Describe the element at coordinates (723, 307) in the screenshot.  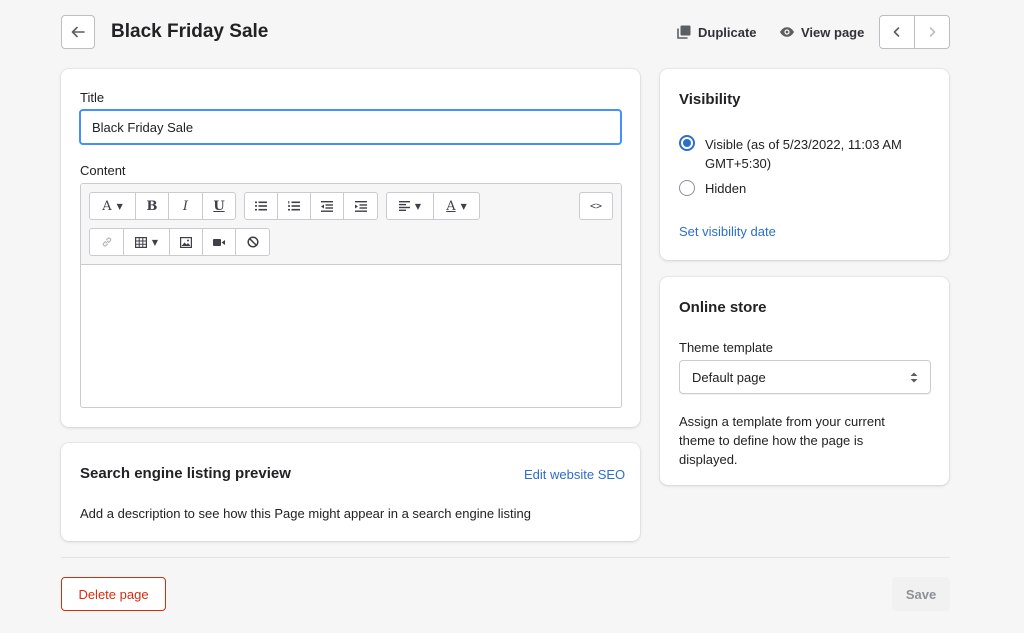
I see `online-store-heading: Online store` at that location.